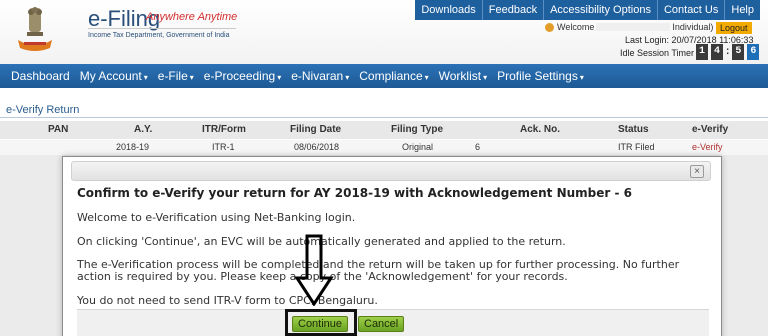  I want to click on idle-session-timer: 1 4 : 5 6, so click(728, 52).